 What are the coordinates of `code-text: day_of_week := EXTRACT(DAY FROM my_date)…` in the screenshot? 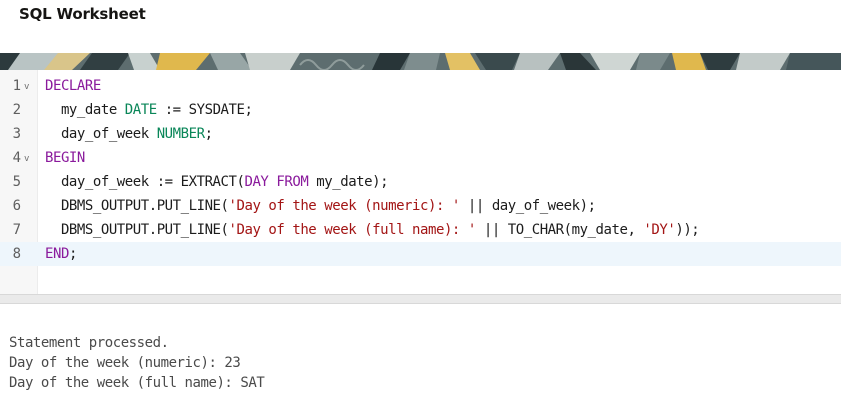 It's located at (217, 182).